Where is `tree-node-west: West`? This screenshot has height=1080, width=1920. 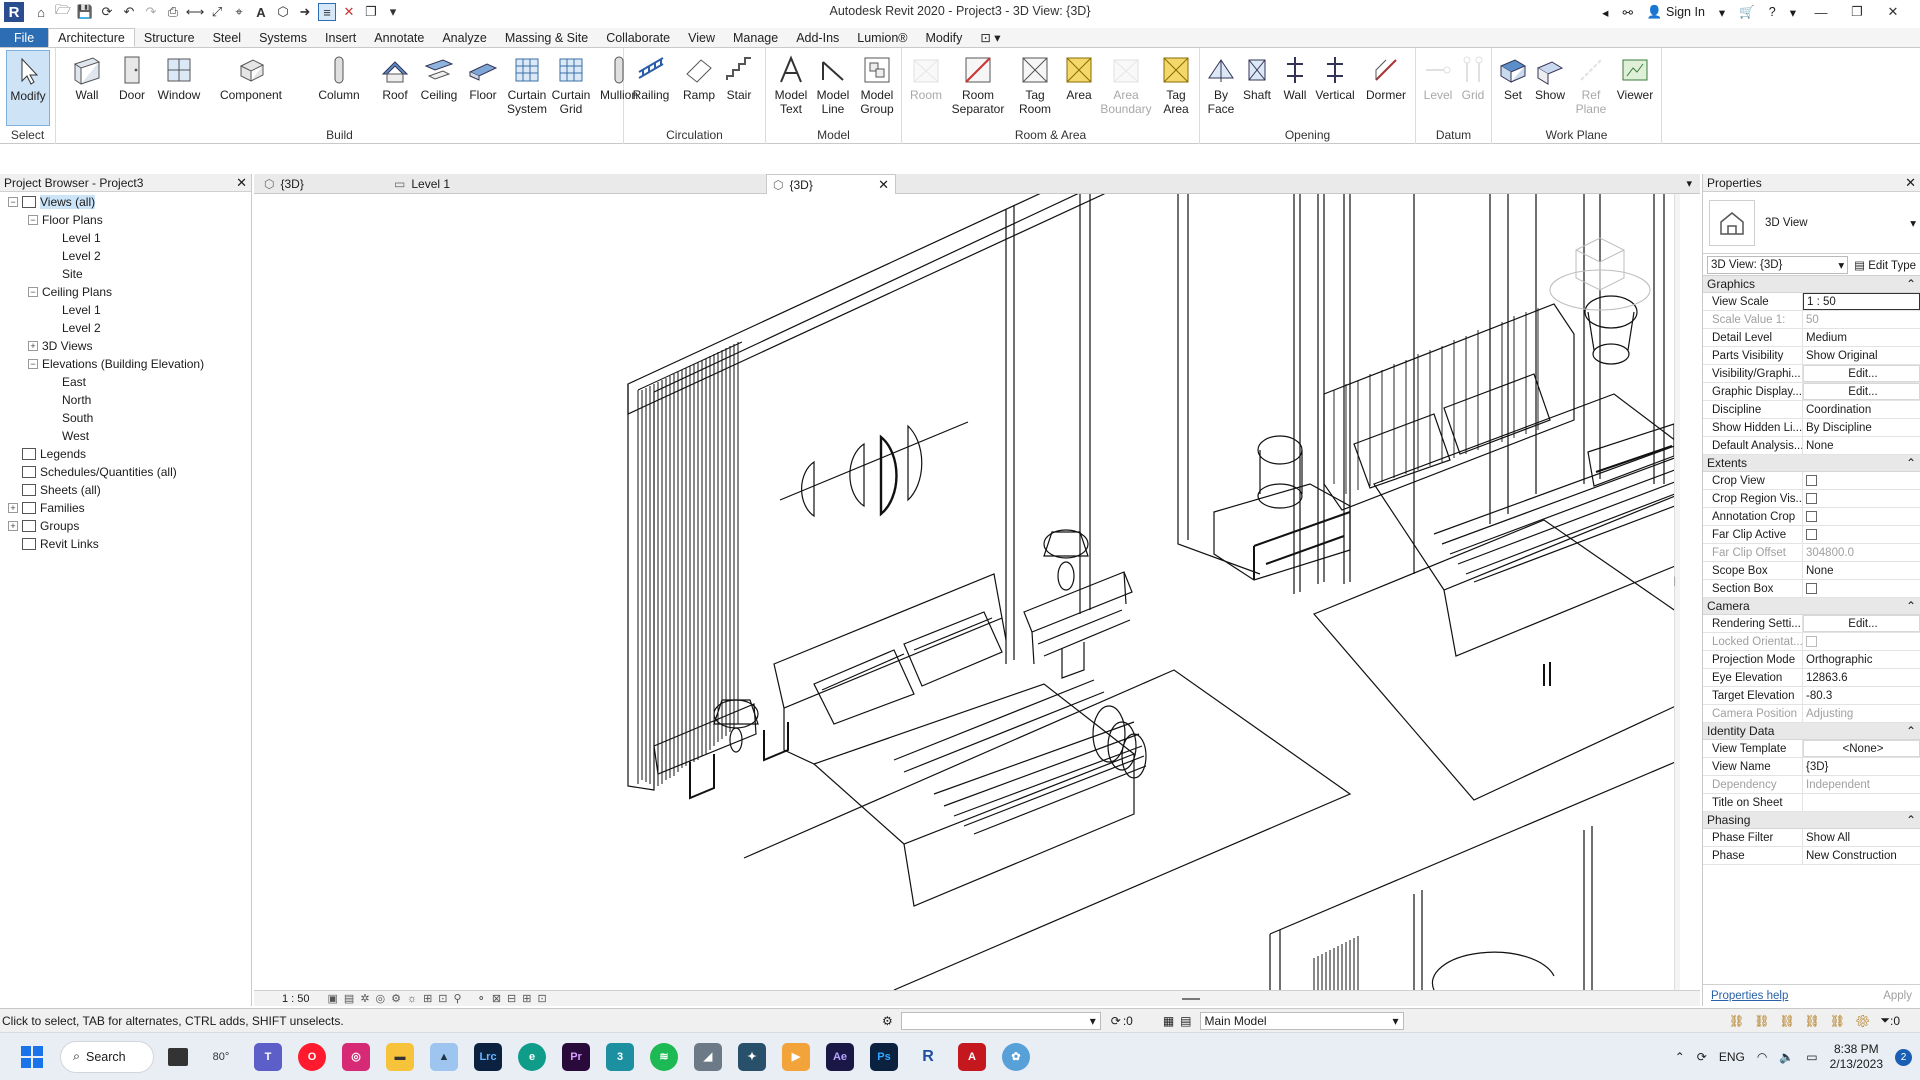
tree-node-west: West is located at coordinates (125, 436).